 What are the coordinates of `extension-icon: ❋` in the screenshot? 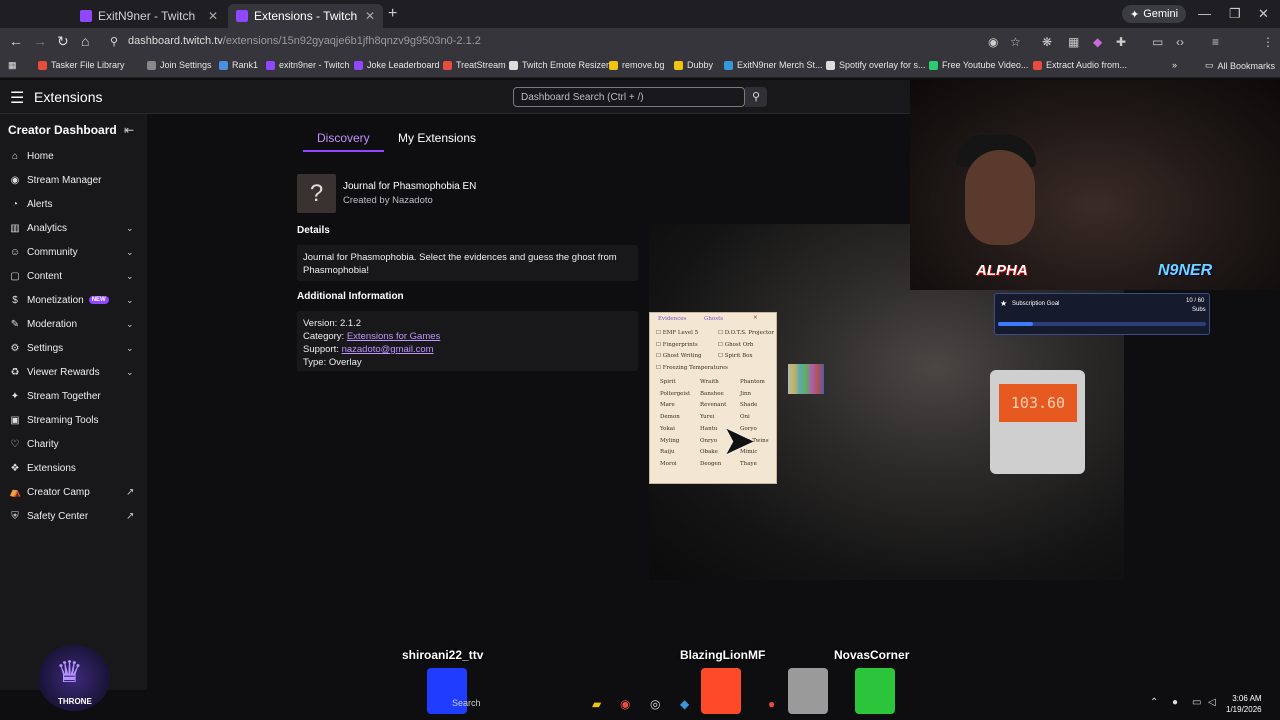 It's located at (1047, 42).